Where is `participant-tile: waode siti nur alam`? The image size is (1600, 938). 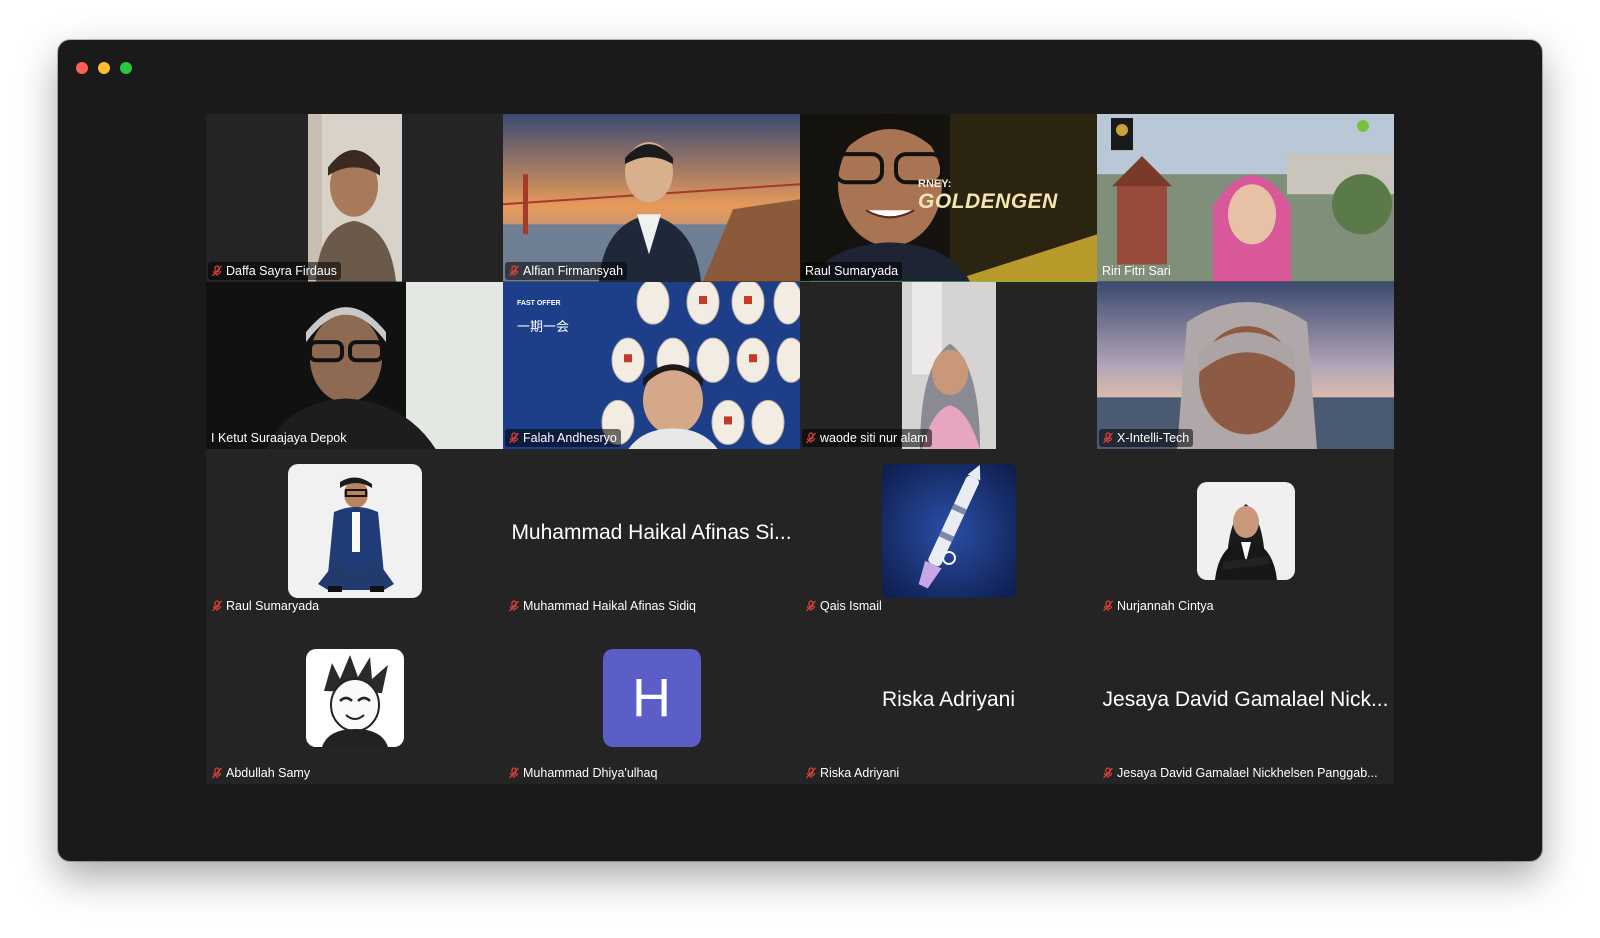
participant-tile: waode siti nur alam is located at coordinates (948, 365).